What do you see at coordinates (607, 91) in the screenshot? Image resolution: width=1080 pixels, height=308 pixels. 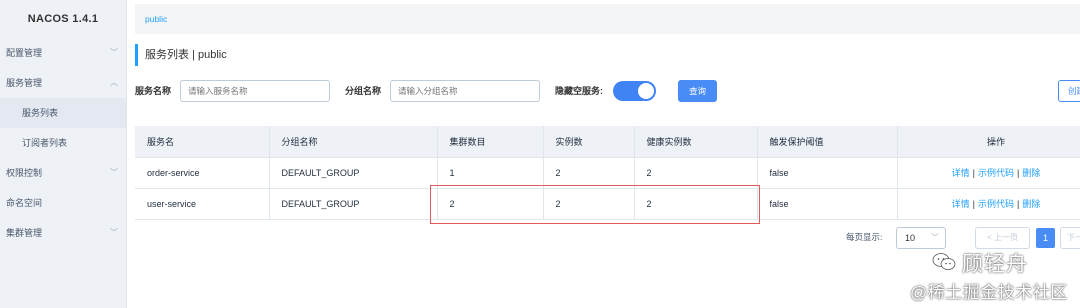 I see `filter-bar: 服务名称 分组名称 隐藏空服务: 查询 创建` at bounding box center [607, 91].